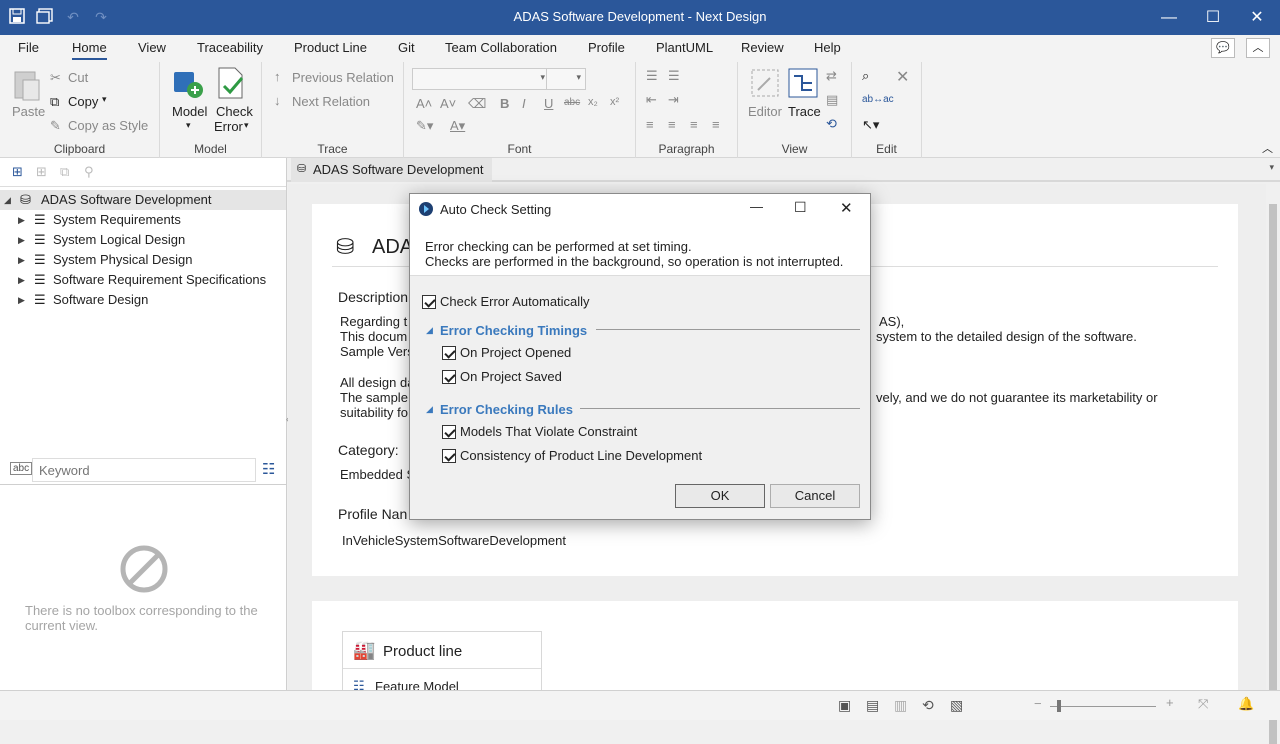  What do you see at coordinates (429, 330) in the screenshot?
I see `collapse-icon: ◢` at bounding box center [429, 330].